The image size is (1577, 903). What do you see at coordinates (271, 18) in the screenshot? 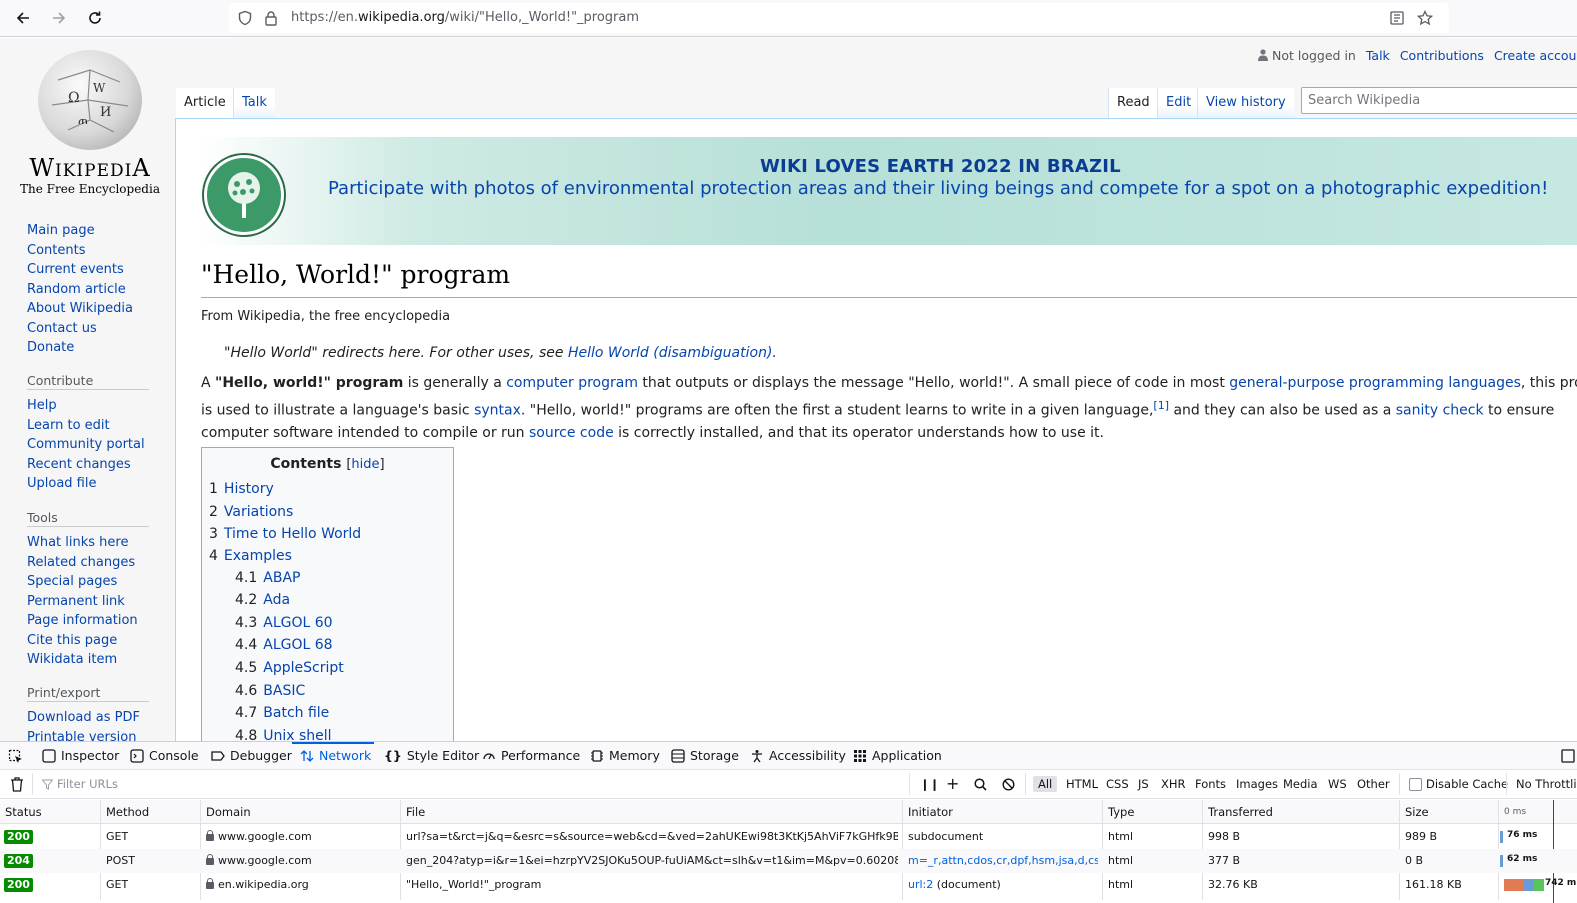
I see `lock-icon` at bounding box center [271, 18].